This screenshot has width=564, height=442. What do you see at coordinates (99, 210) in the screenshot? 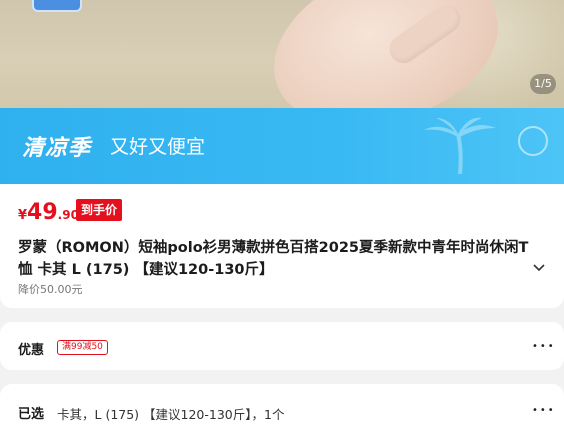
I see `final-price-tag: 到手价` at bounding box center [99, 210].